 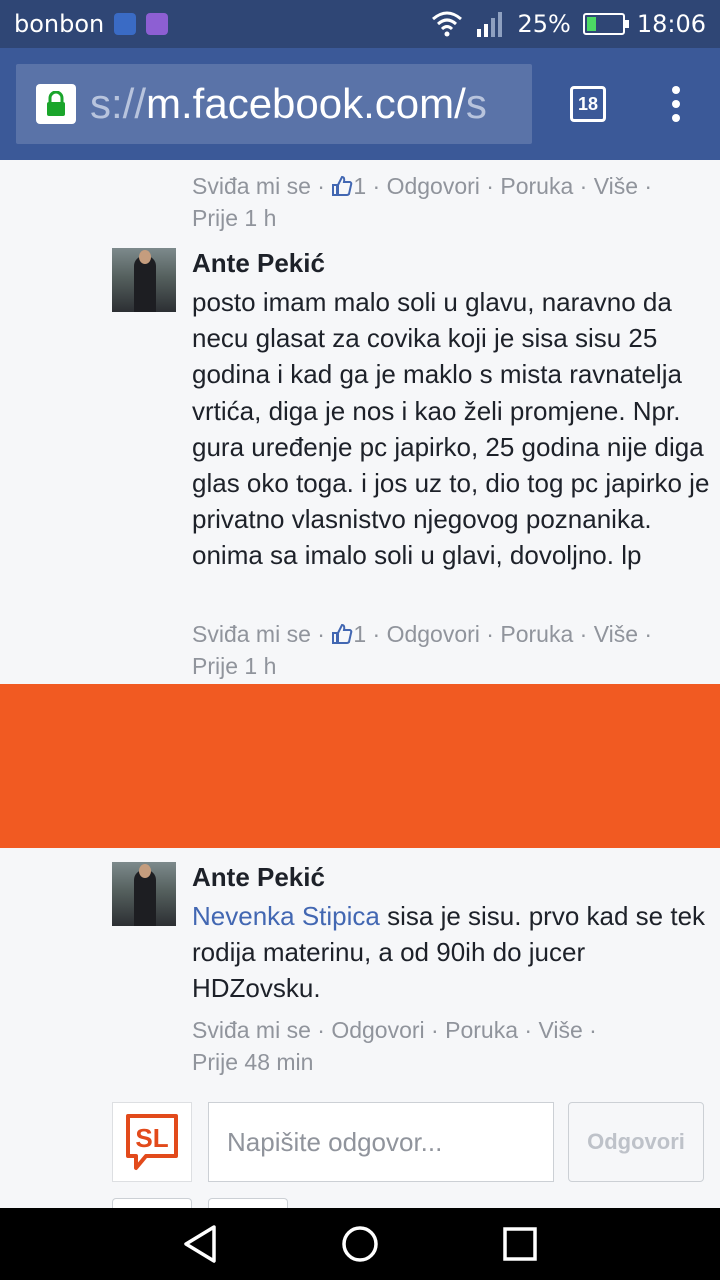 I want to click on clock: 18:06, so click(x=671, y=24).